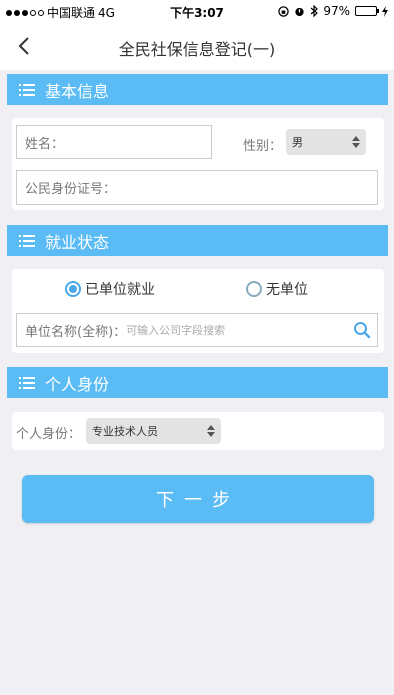  I want to click on employer-name-input, so click(236, 330).